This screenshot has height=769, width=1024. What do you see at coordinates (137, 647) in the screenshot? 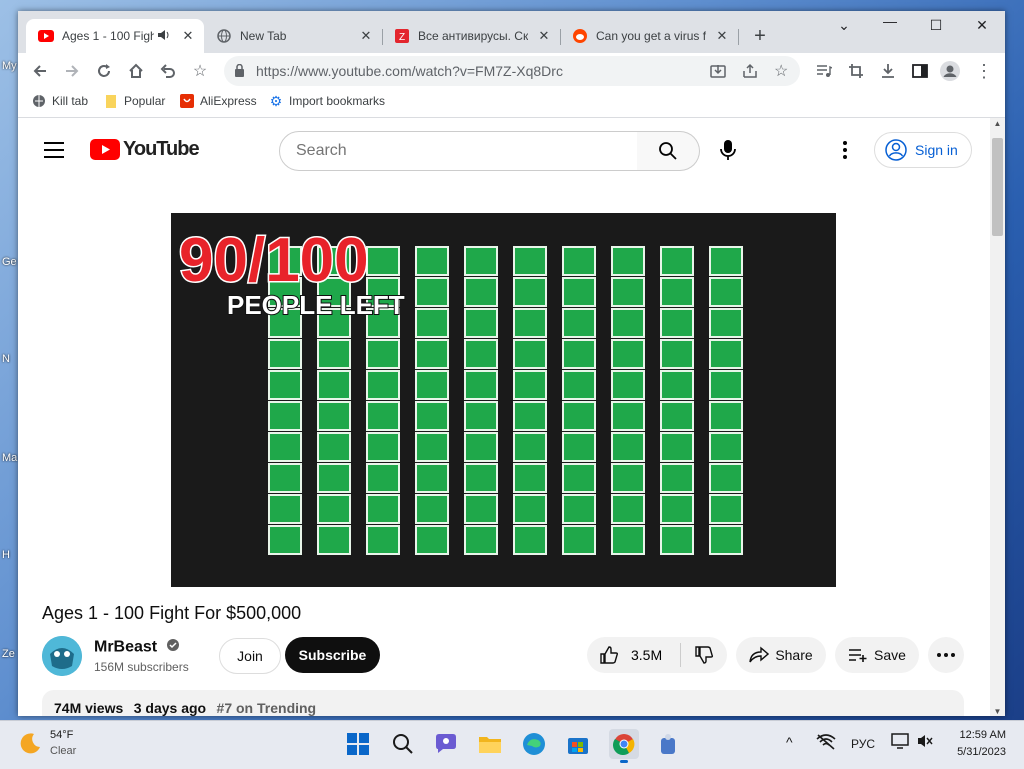
I see `channel-name: MrBeast` at bounding box center [137, 647].